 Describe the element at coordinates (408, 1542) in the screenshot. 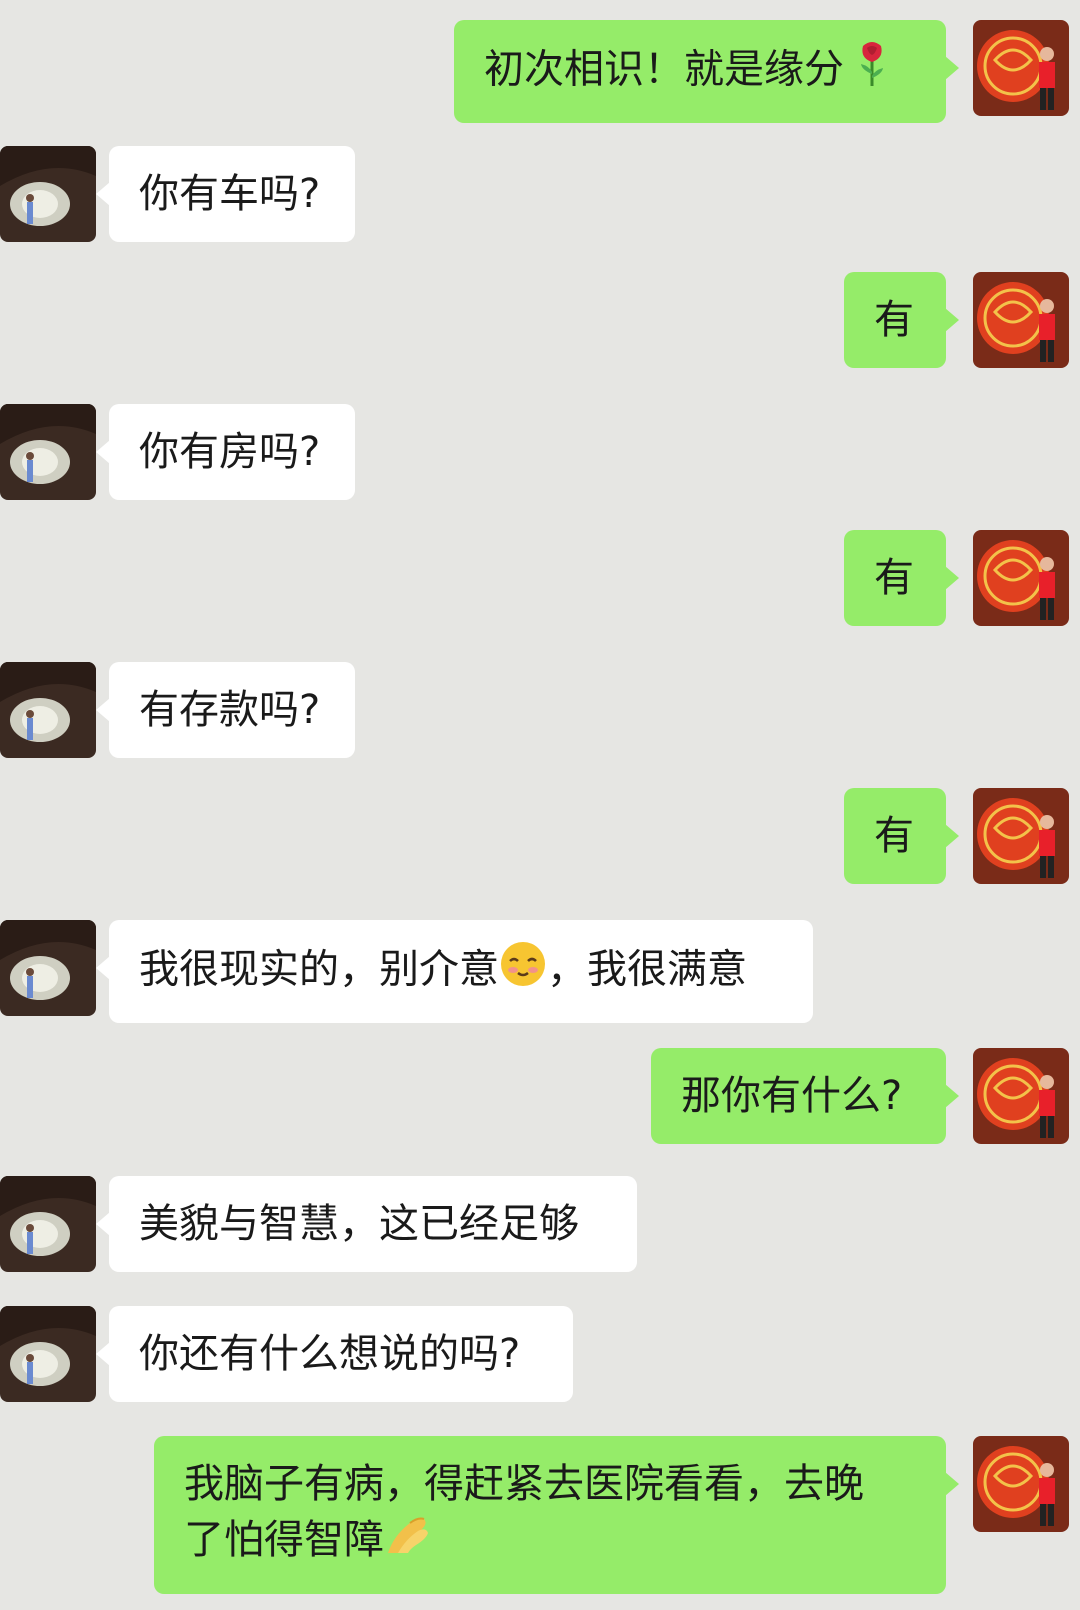

I see `pinched-fingers-icon` at that location.